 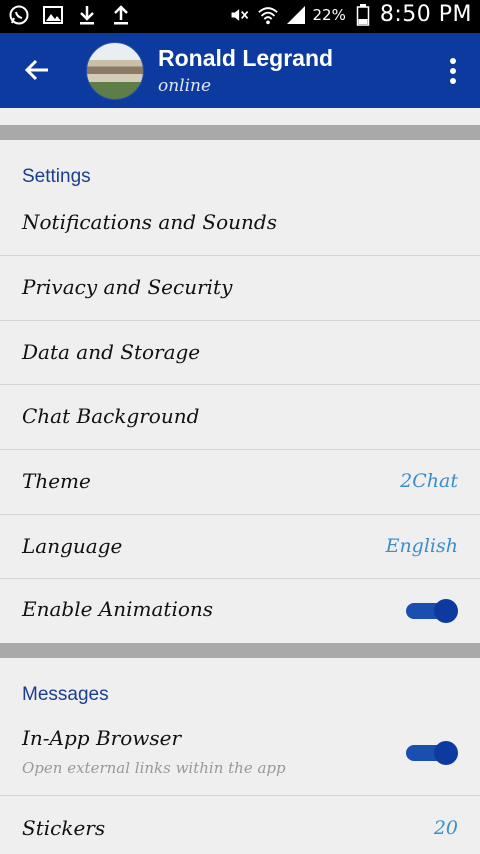 I want to click on messages-section-header: Messages, so click(x=65, y=694).